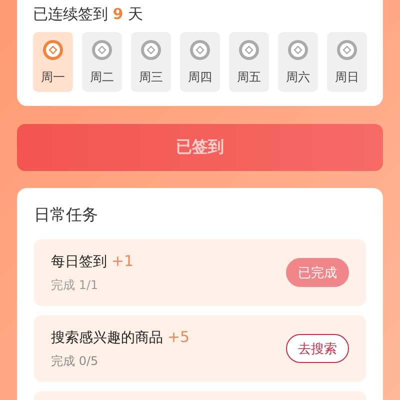  I want to click on streak-text: 已连续签到 9 天, so click(88, 14).